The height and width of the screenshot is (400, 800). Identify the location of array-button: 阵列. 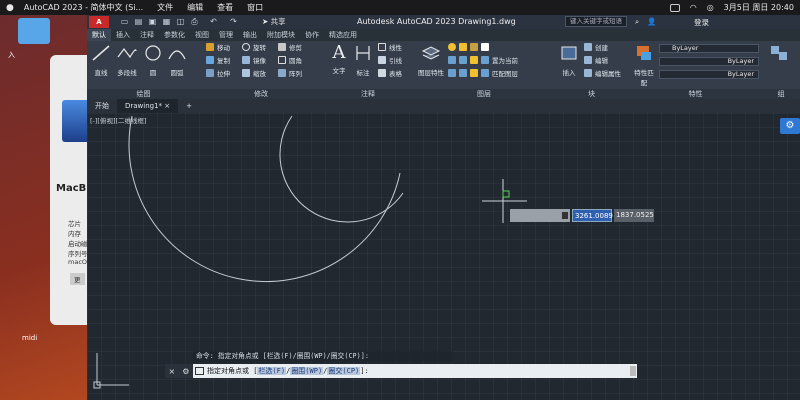
(290, 74).